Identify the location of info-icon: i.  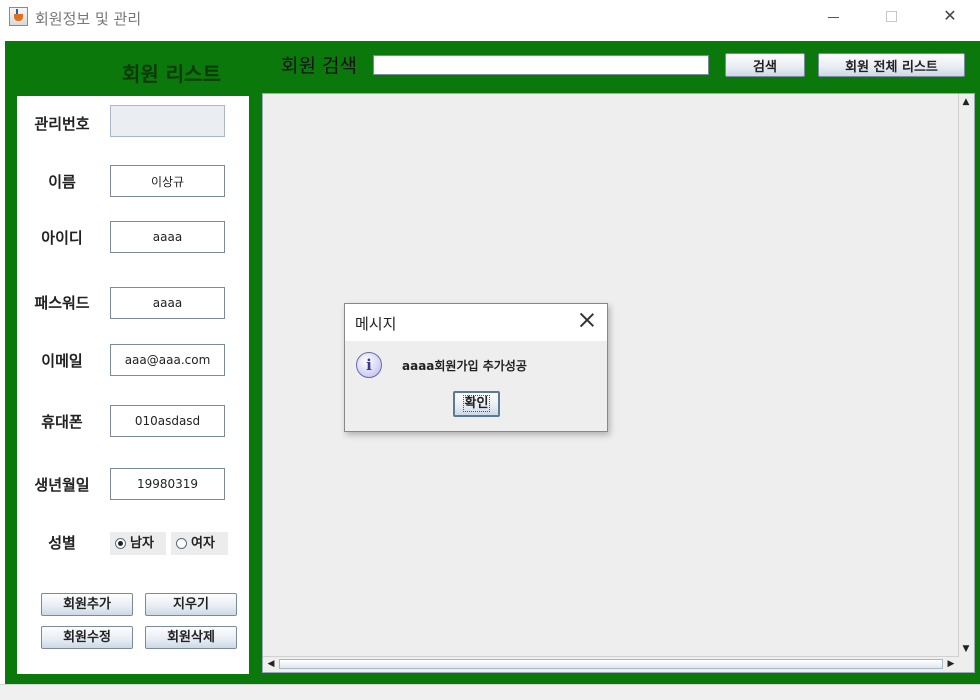
(369, 365).